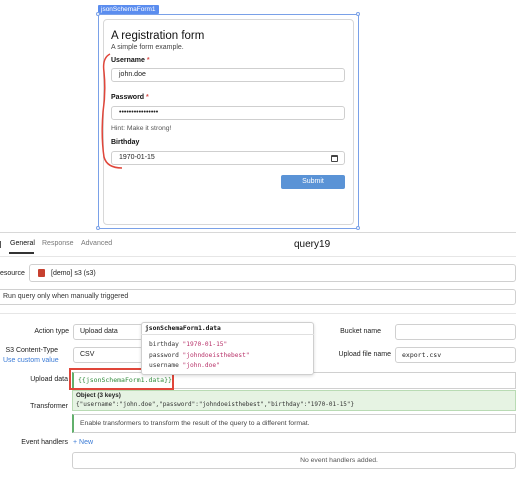  What do you see at coordinates (227, 328) in the screenshot?
I see `popup-header: jsonSchemaForm1.data` at bounding box center [227, 328].